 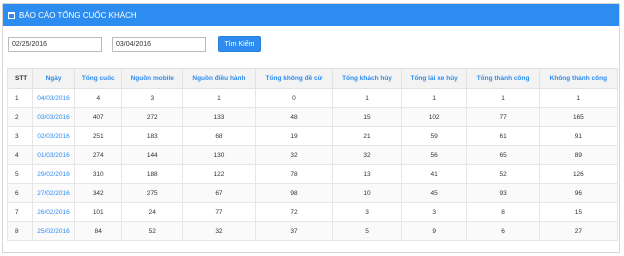 What do you see at coordinates (578, 78) in the screenshot?
I see `column-header: Không thành công` at bounding box center [578, 78].